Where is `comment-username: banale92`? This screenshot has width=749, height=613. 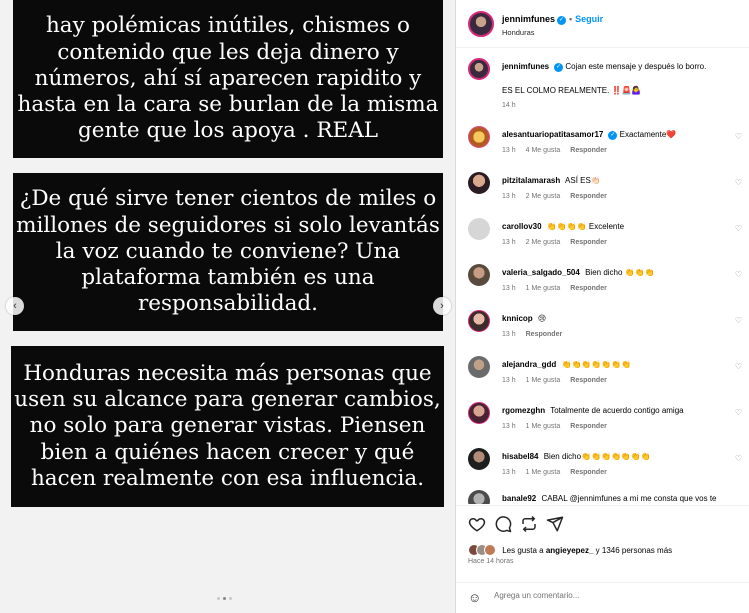
comment-username: banale92 is located at coordinates (519, 498).